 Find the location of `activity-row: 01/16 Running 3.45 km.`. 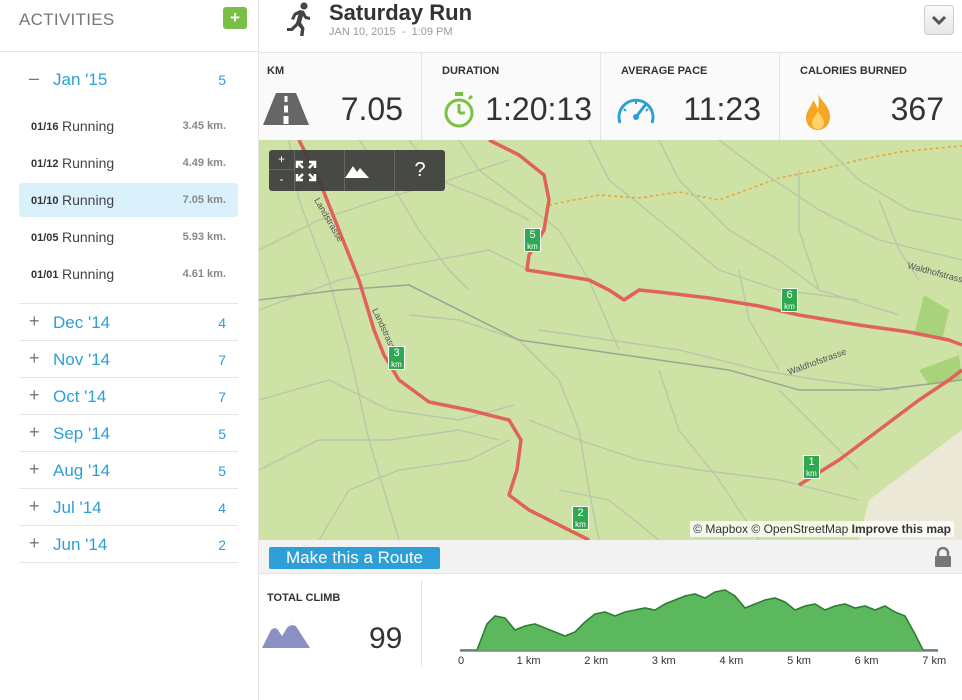

activity-row: 01/16 Running 3.45 km. is located at coordinates (128, 126).